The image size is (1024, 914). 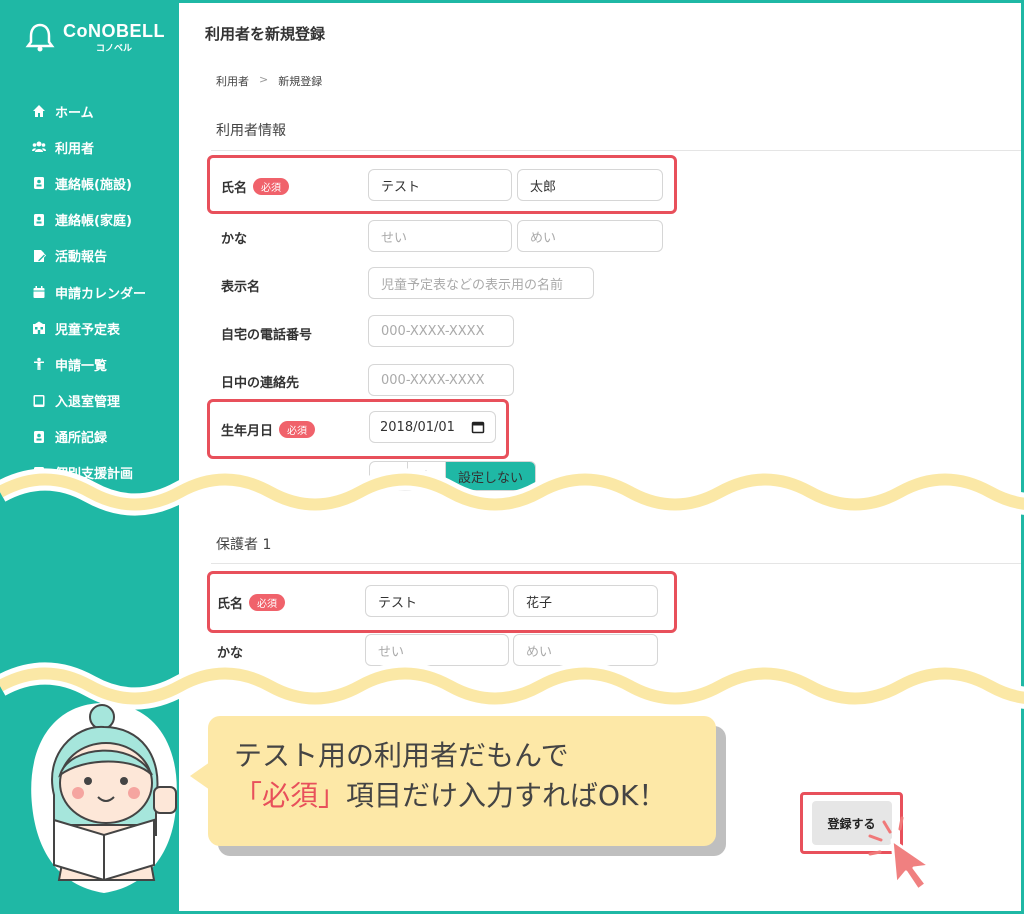 I want to click on birthday-input: 2018/01/01, so click(x=432, y=427).